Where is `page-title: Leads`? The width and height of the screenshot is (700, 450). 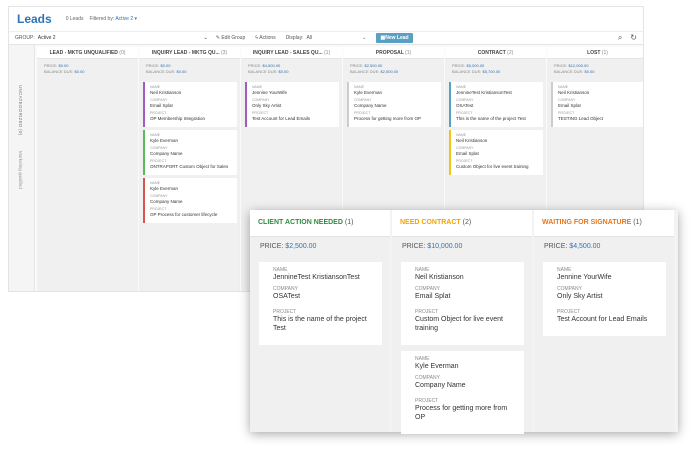 page-title: Leads is located at coordinates (34, 19).